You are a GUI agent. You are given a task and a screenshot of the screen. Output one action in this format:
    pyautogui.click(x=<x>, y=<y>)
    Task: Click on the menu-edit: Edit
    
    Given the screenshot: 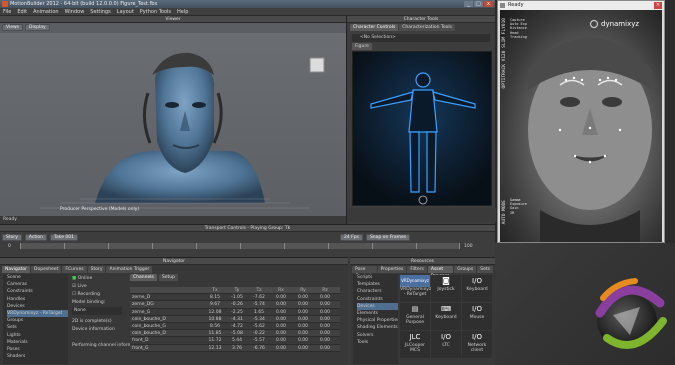 What is the action you would take?
    pyautogui.click(x=22, y=11)
    